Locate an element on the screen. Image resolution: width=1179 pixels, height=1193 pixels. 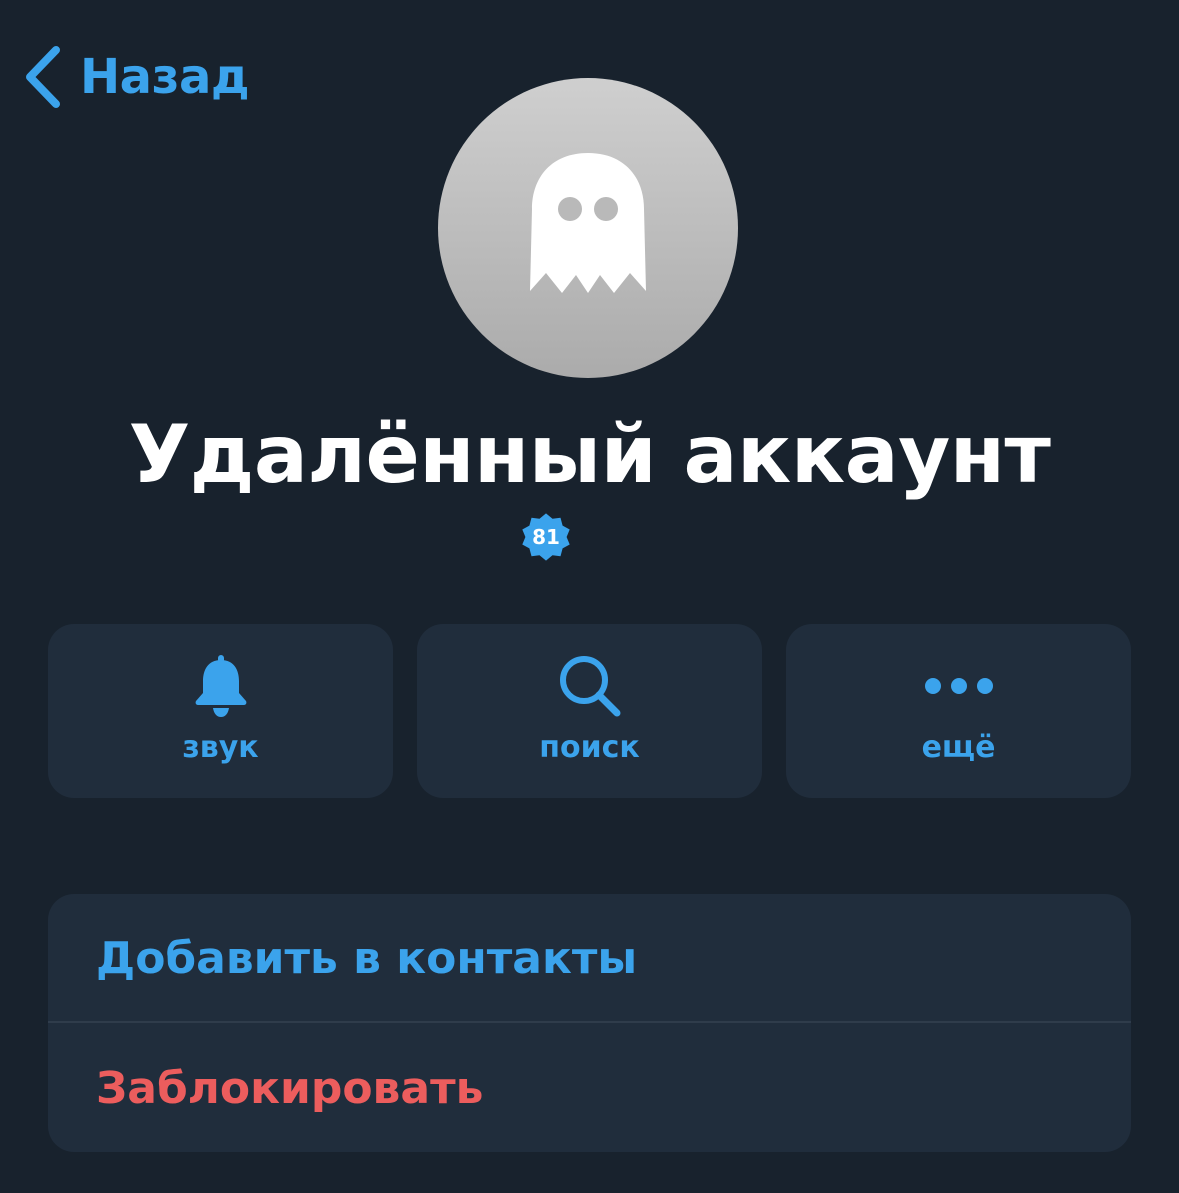
verified-badge-icon: 81 is located at coordinates (546, 537).